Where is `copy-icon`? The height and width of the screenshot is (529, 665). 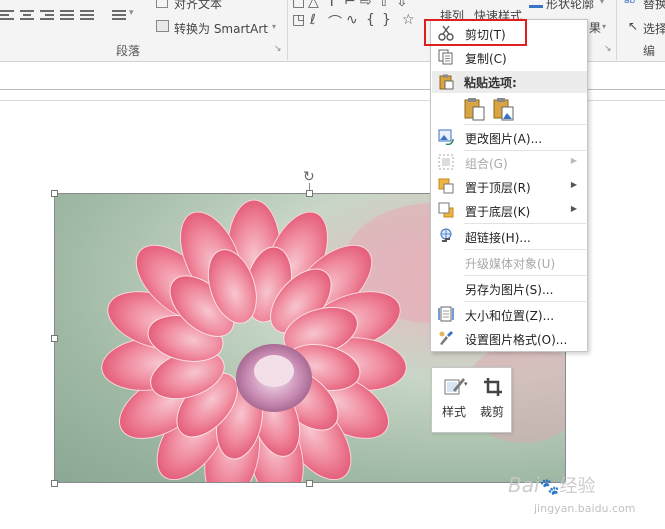 copy-icon is located at coordinates (445, 57).